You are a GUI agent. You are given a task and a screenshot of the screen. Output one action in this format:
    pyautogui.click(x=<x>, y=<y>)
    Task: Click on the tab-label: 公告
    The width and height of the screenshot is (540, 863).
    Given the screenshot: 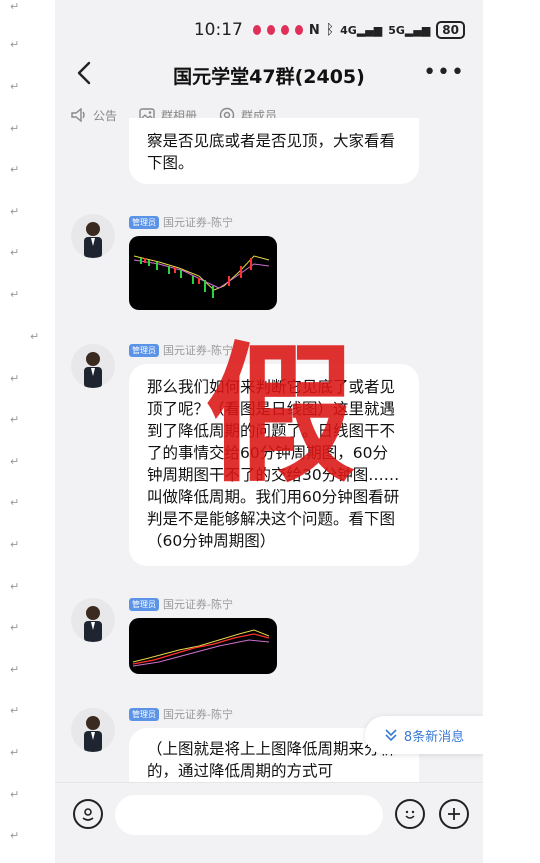 What is the action you would take?
    pyautogui.click(x=105, y=115)
    